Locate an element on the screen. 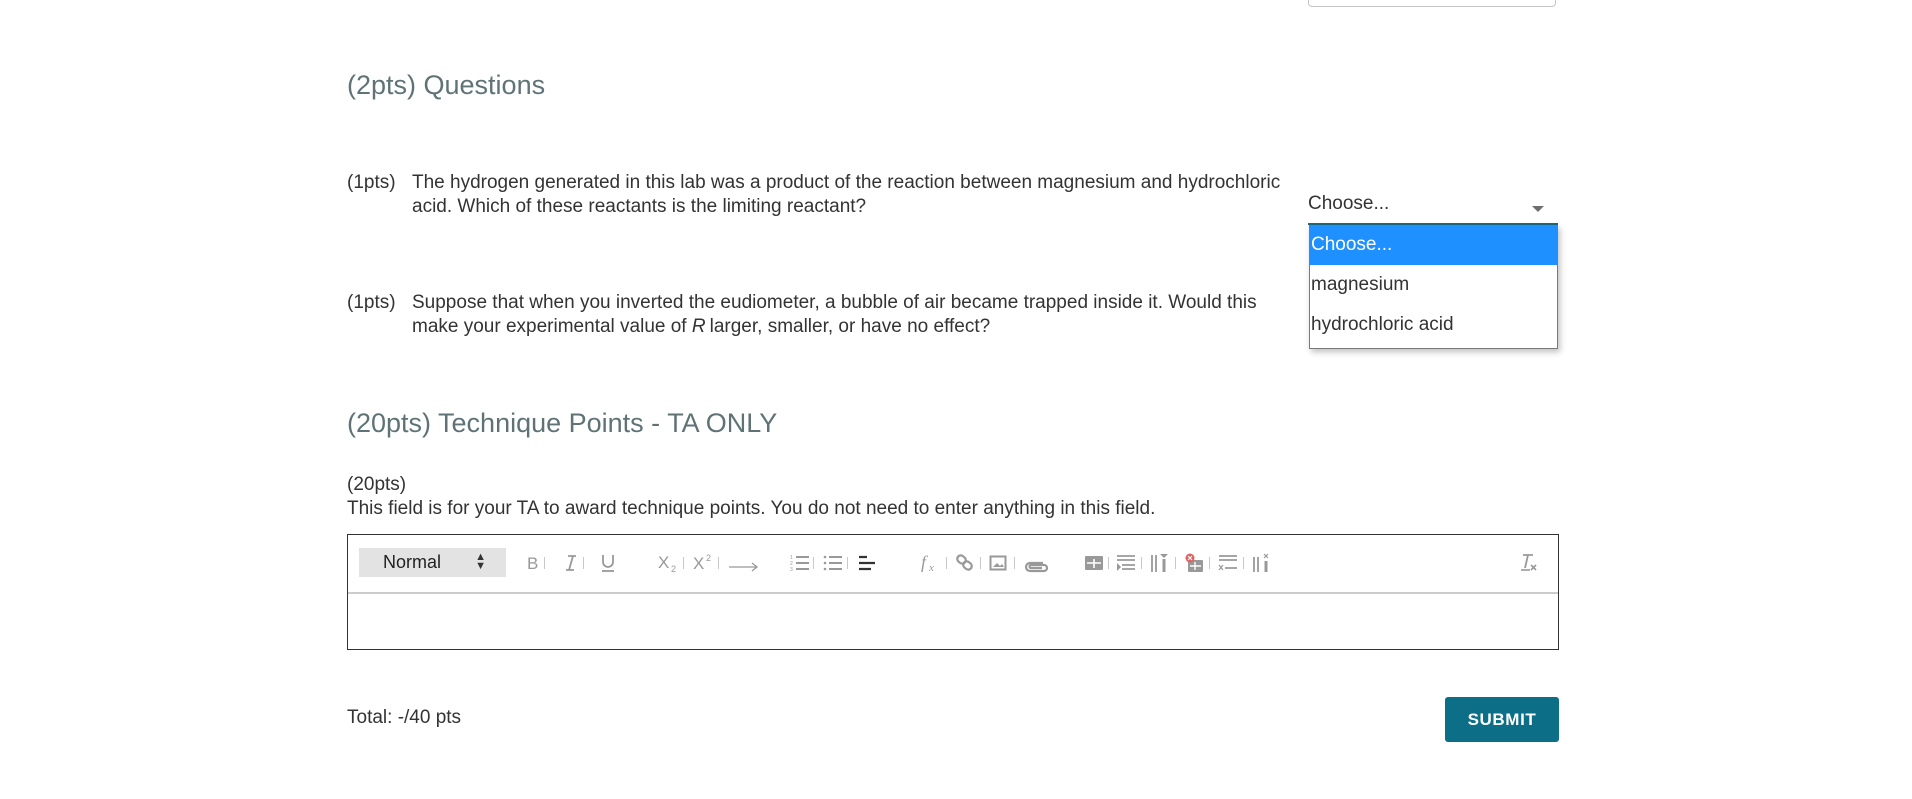 The image size is (1912, 799). up-down-arrows-icon: ▲ ▼ is located at coordinates (480, 561).